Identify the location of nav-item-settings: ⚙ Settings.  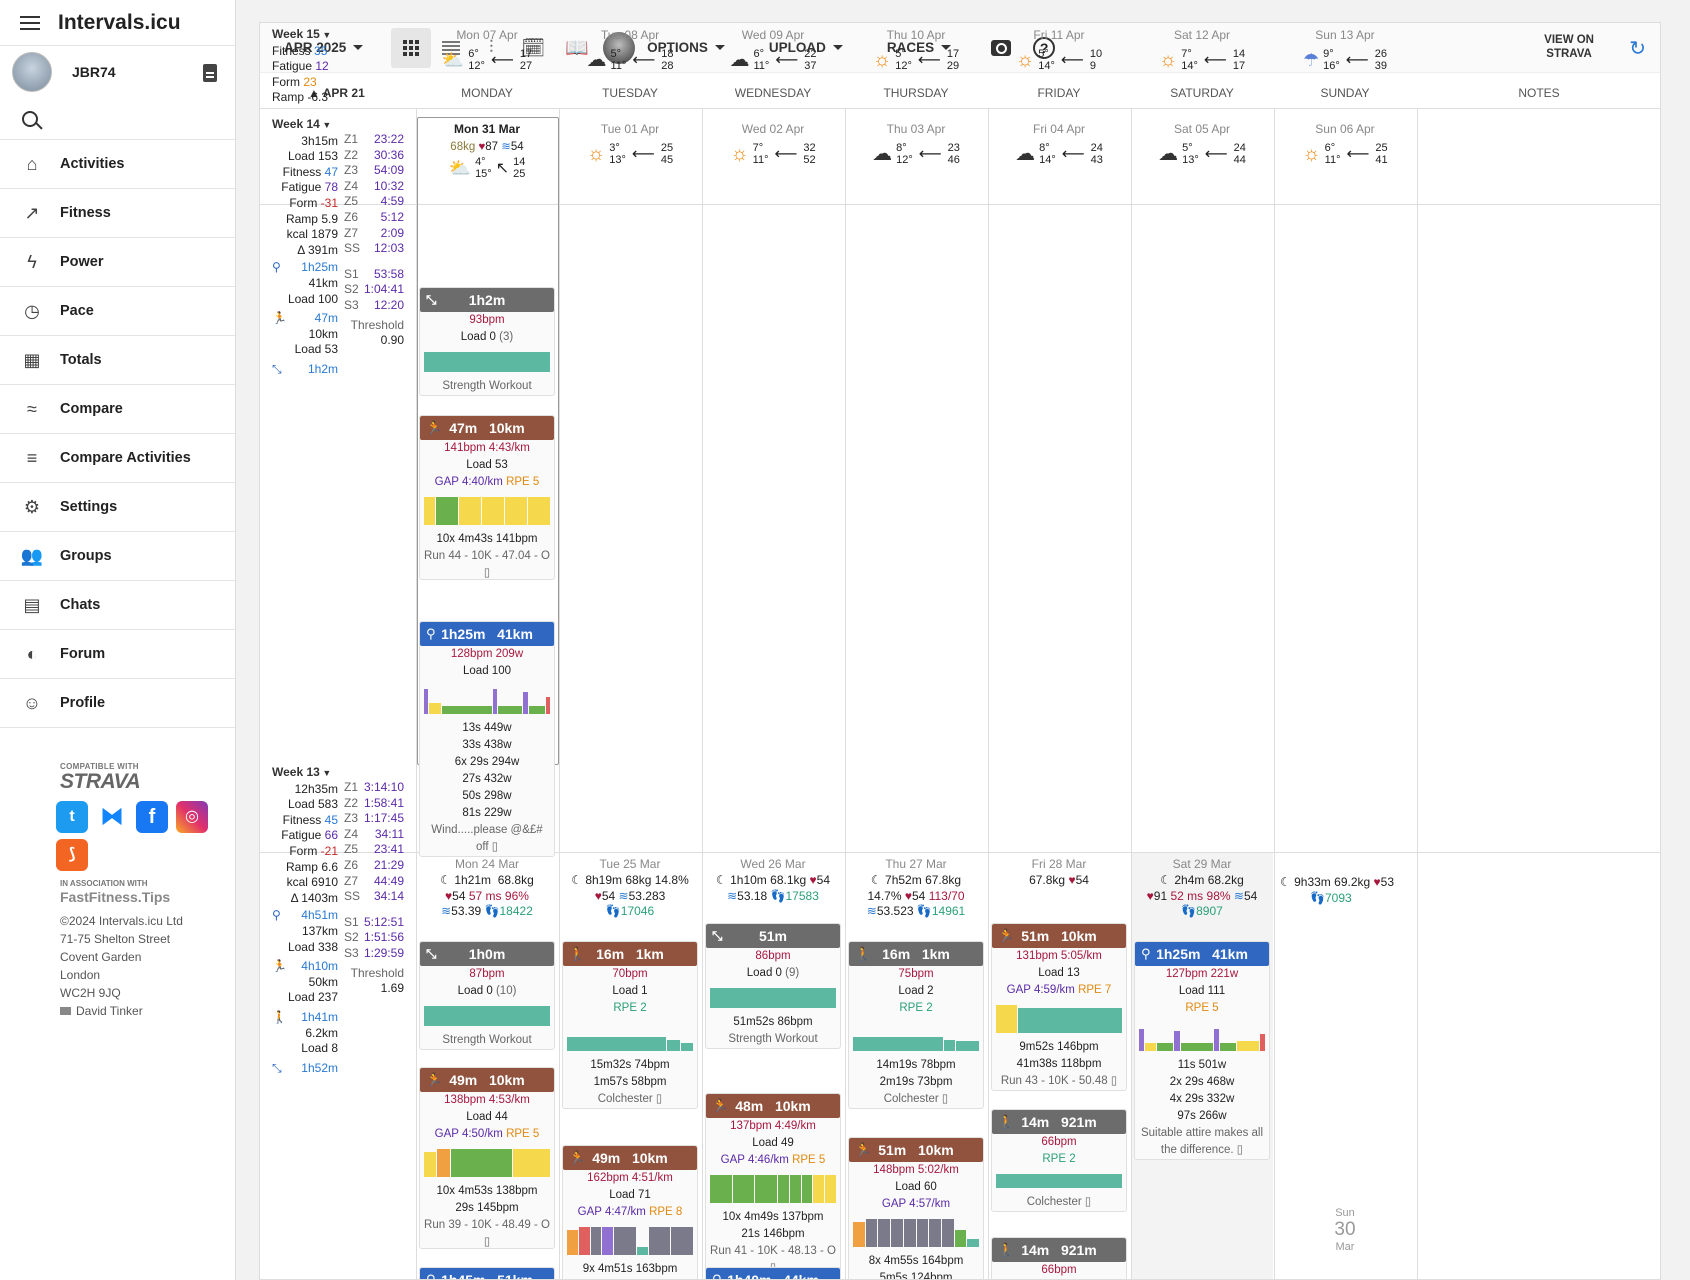
(117, 507).